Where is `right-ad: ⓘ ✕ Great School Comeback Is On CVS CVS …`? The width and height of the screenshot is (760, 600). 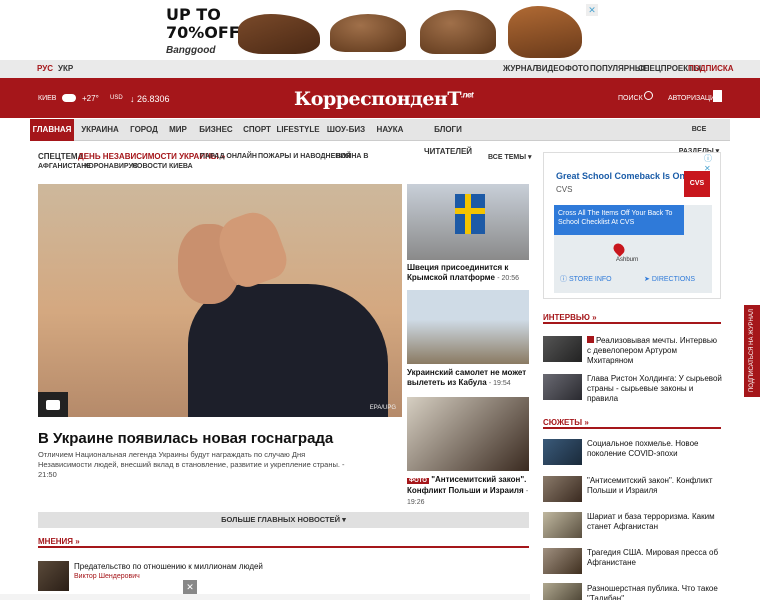 right-ad: ⓘ ✕ Great School Comeback Is On CVS CVS … is located at coordinates (632, 225).